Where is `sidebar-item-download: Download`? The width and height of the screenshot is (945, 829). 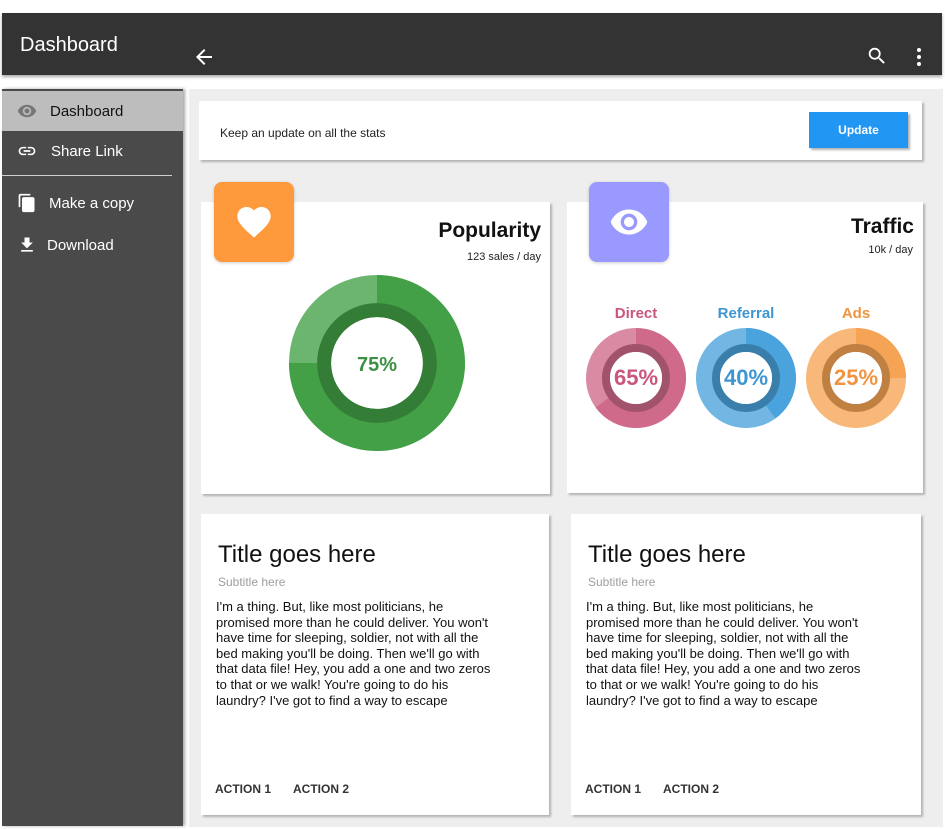
sidebar-item-download: Download is located at coordinates (92, 245).